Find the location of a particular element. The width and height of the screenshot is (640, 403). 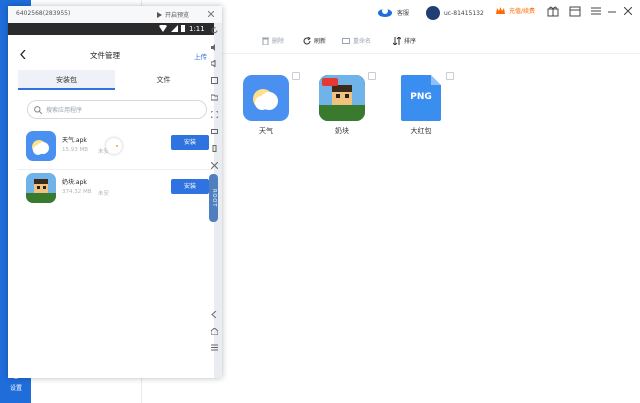

refresh-icon is located at coordinates (307, 40).